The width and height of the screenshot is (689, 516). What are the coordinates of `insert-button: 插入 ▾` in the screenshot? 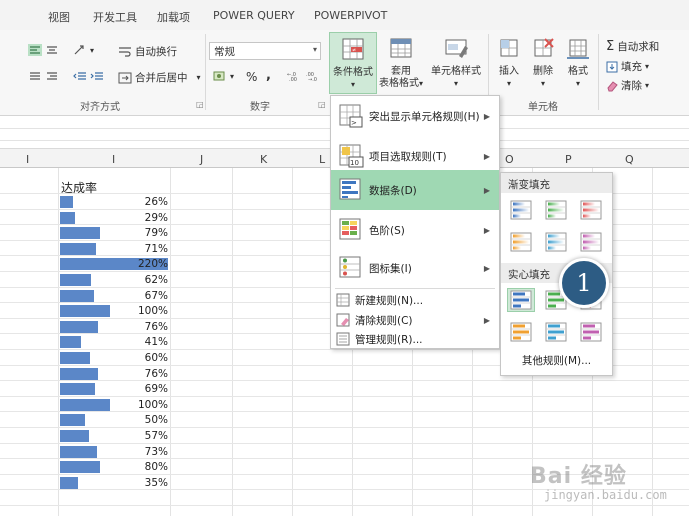 It's located at (509, 63).